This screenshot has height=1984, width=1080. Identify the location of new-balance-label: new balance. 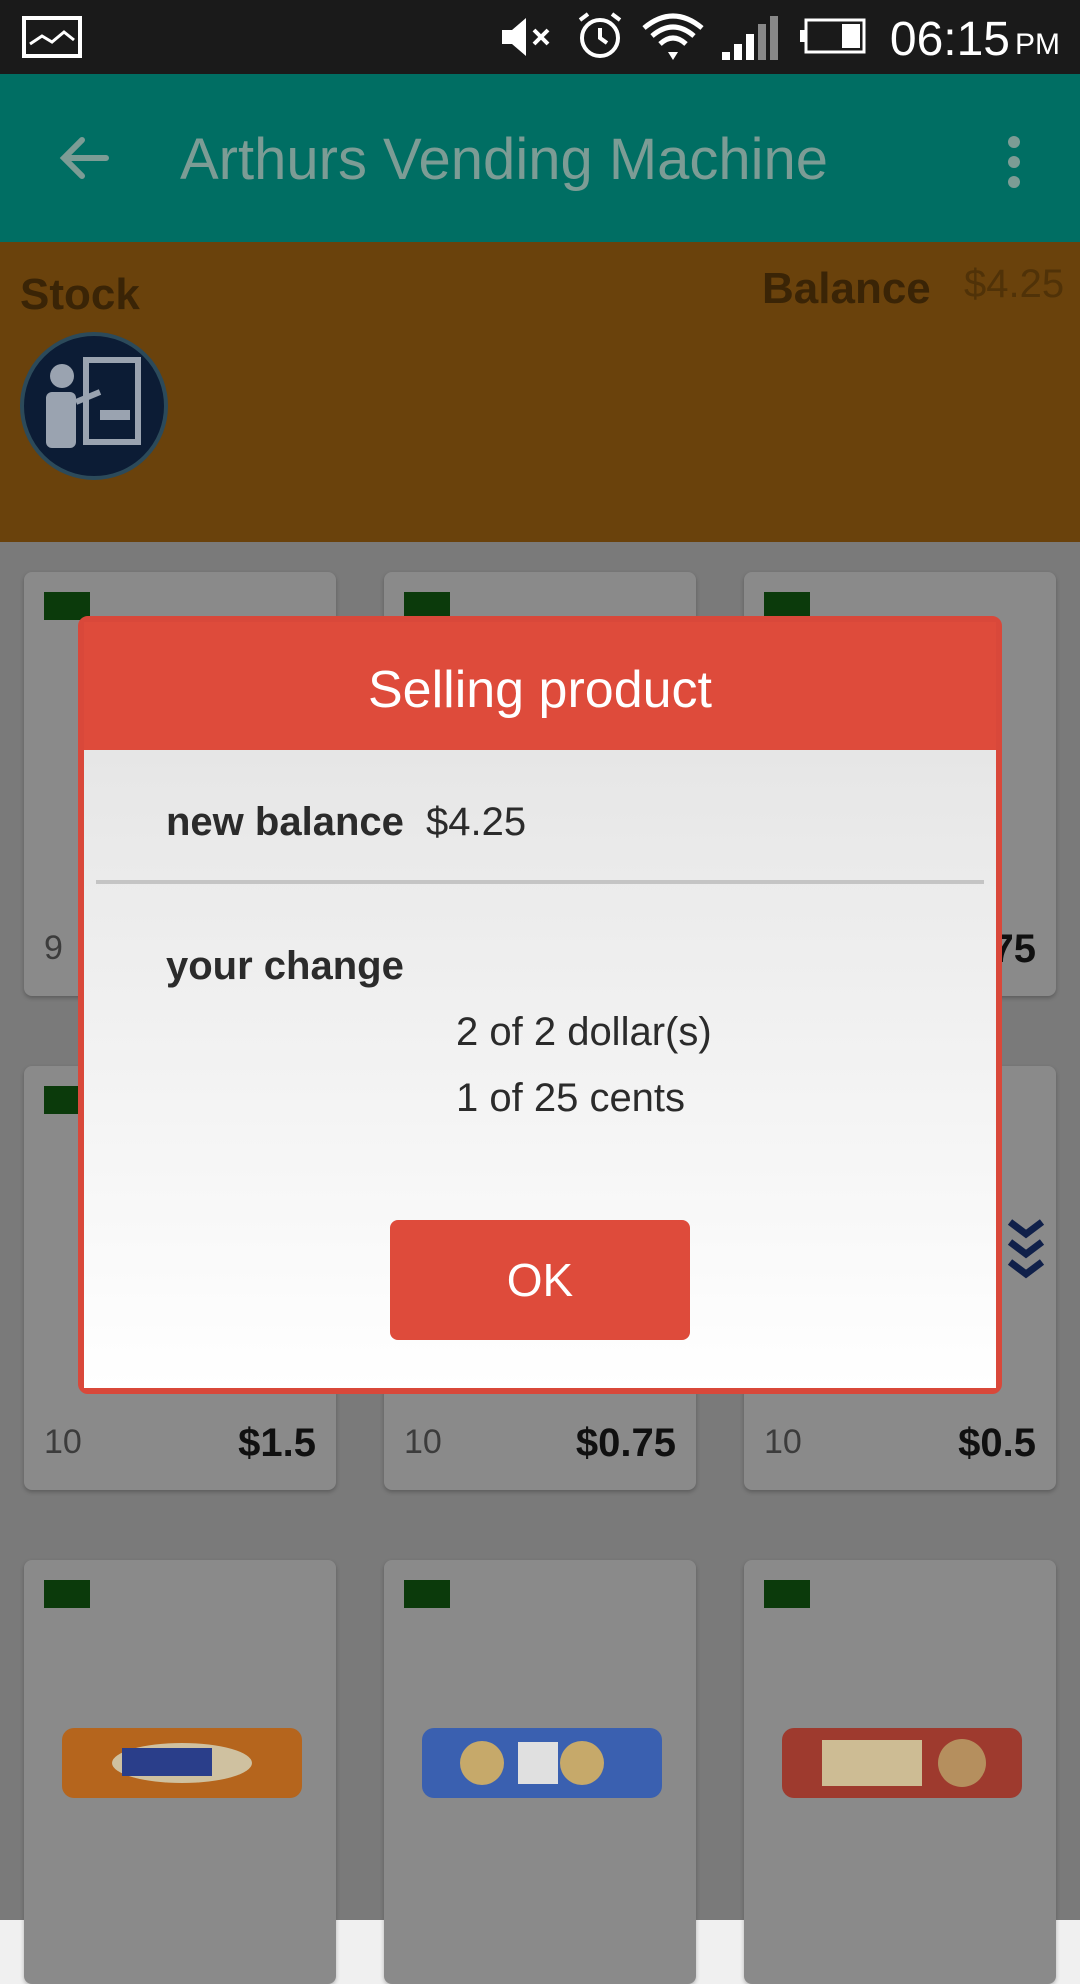
(285, 822).